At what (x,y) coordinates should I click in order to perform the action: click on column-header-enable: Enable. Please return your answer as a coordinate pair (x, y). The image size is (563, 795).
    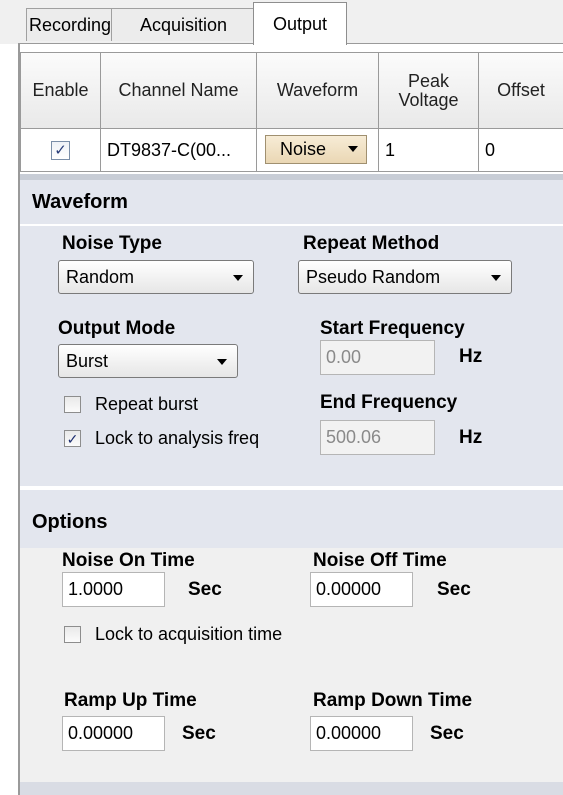
    Looking at the image, I should click on (60, 90).